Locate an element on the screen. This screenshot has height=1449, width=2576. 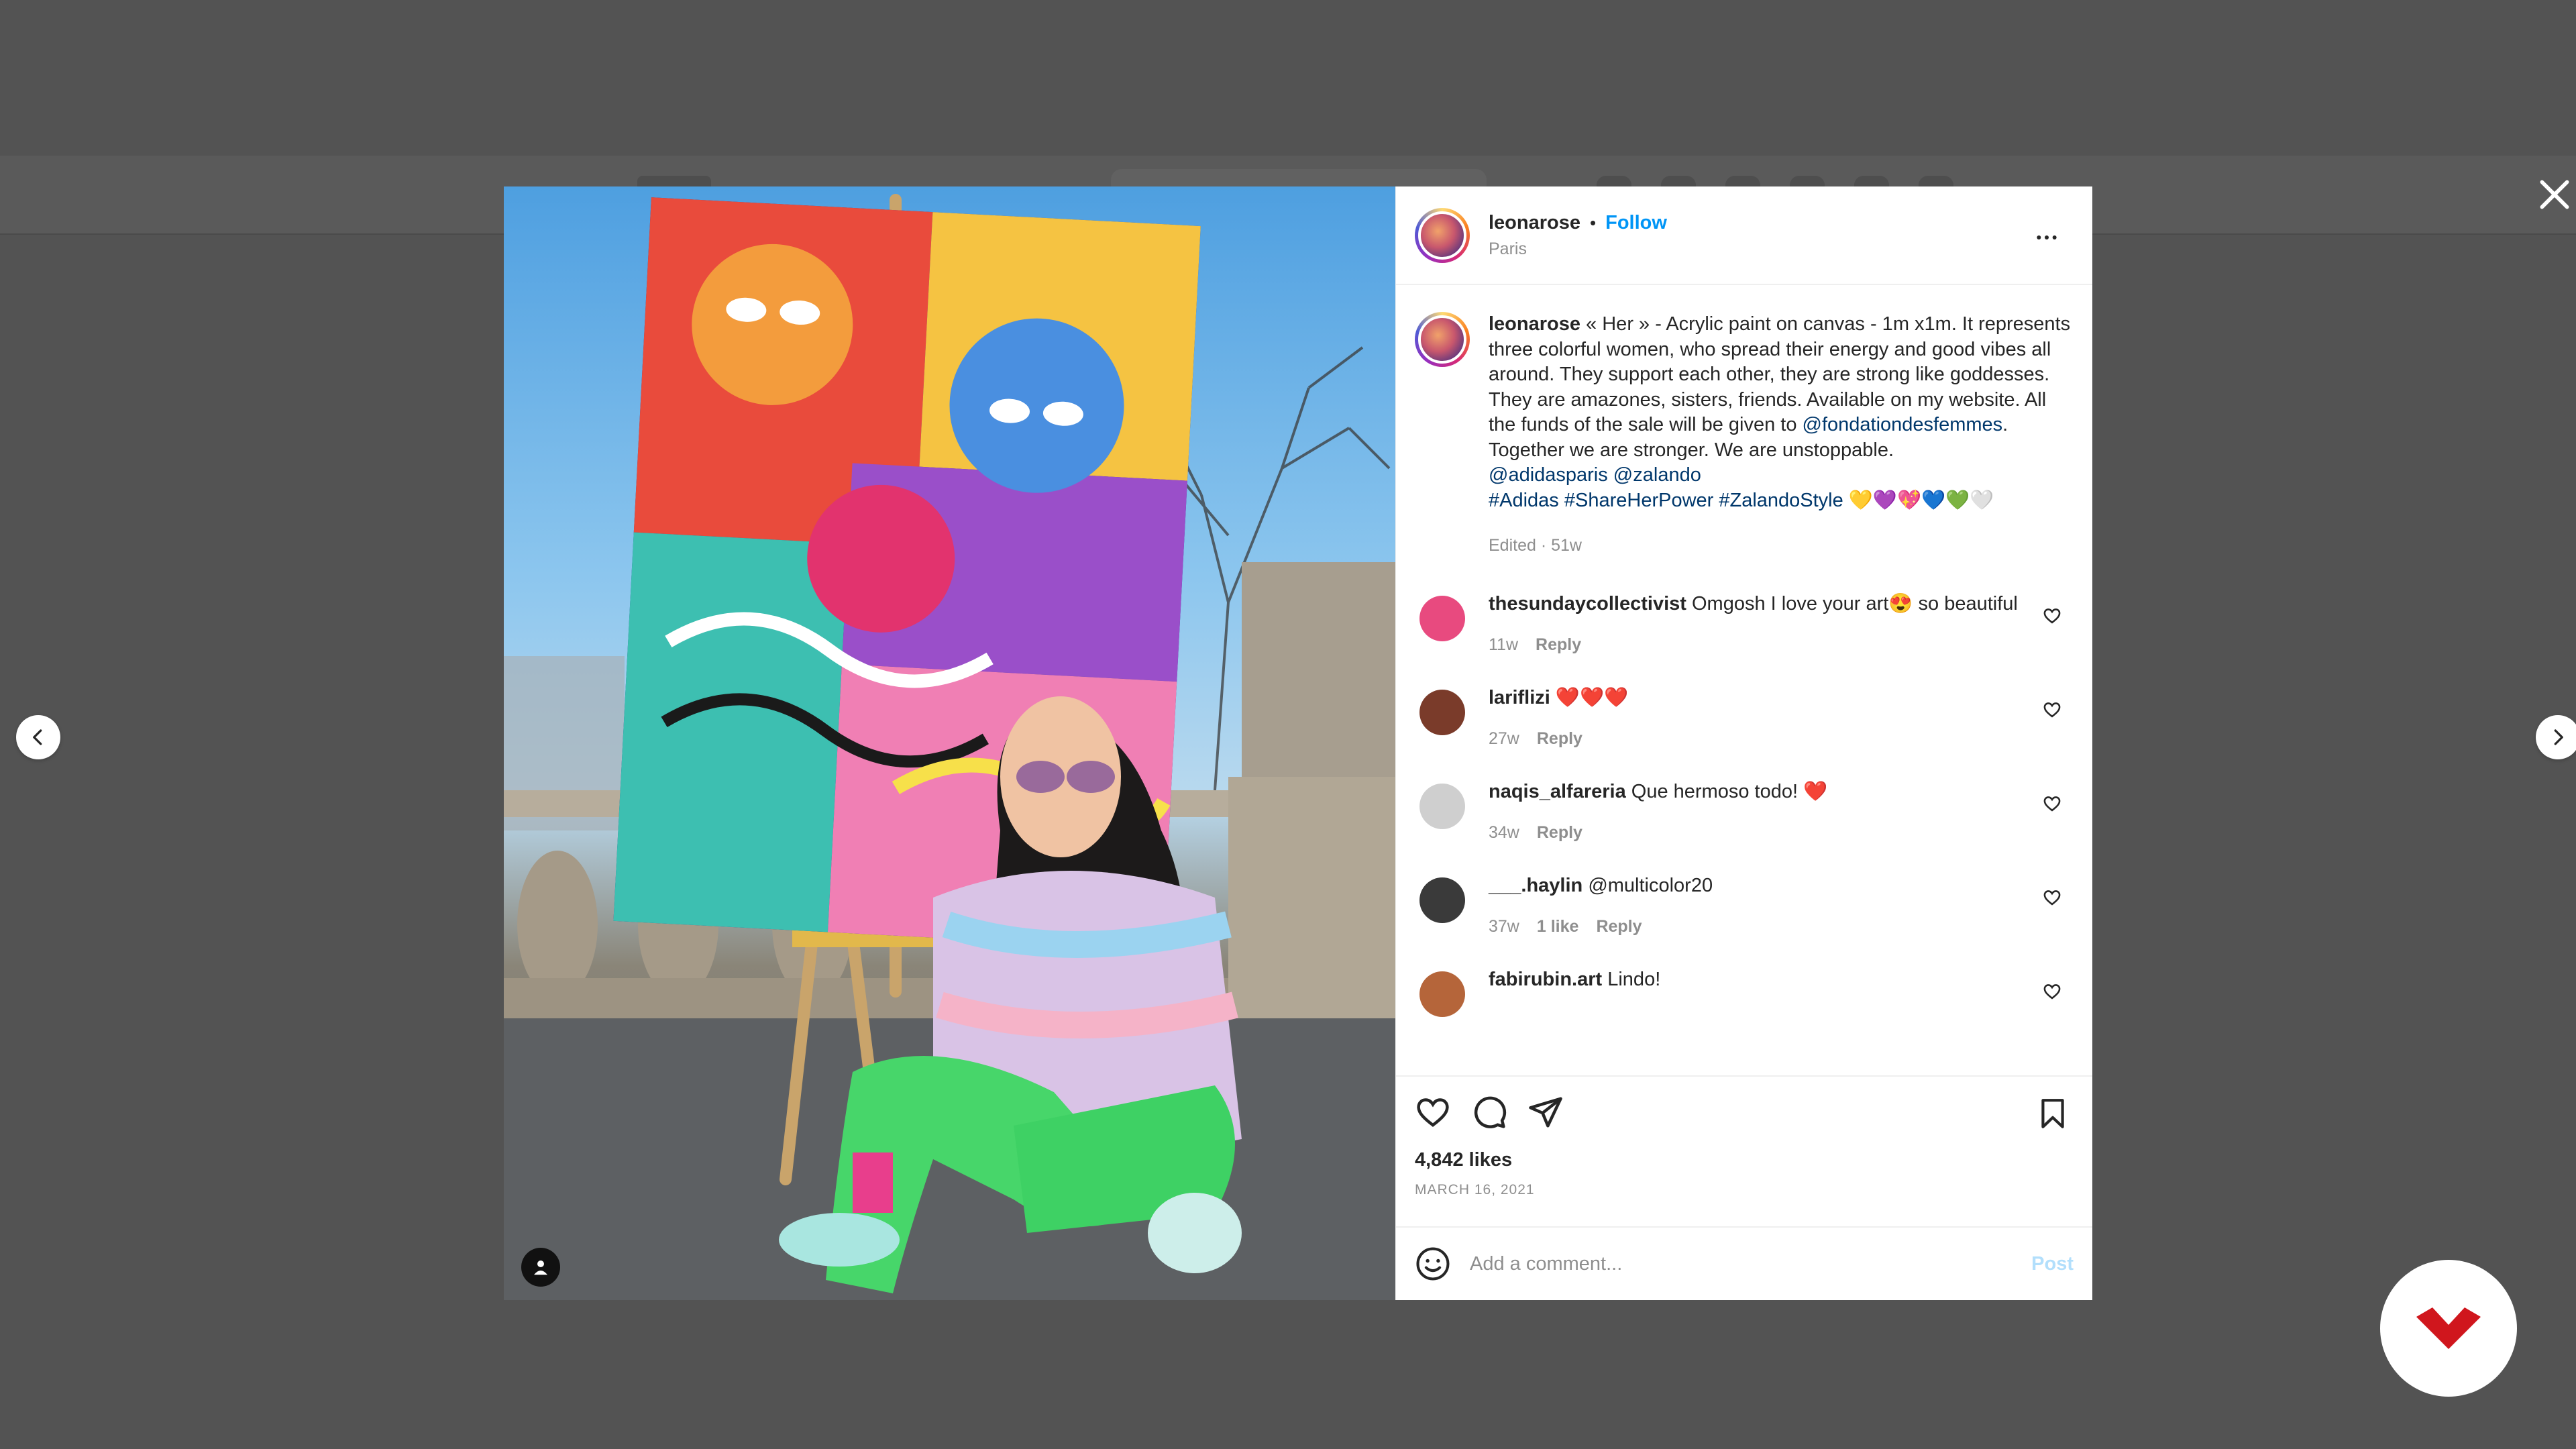
comment-body: Omgosh I love your art😍 so beautiful is located at coordinates (1855, 603).